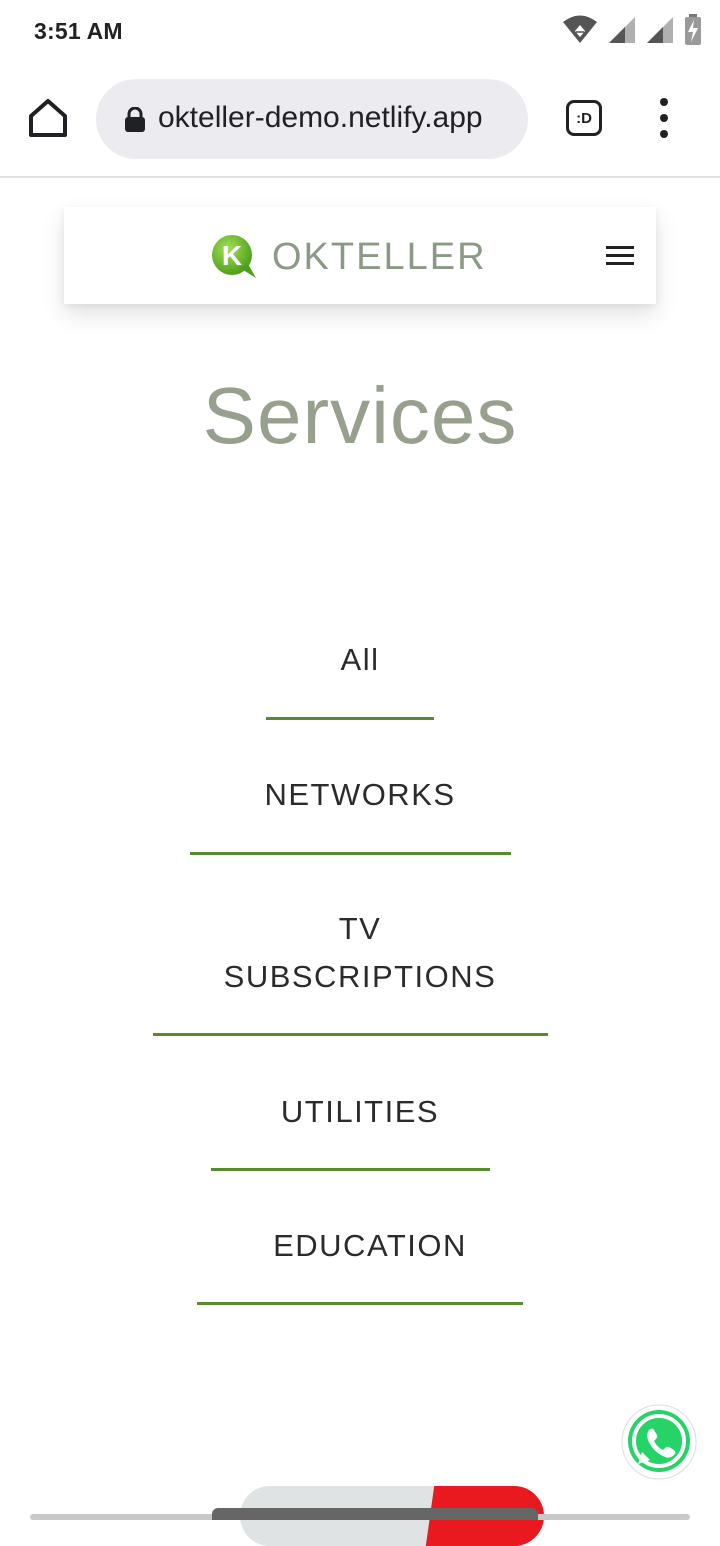 This screenshot has width=720, height=1546. I want to click on site-header: K OKTELLER, so click(360, 255).